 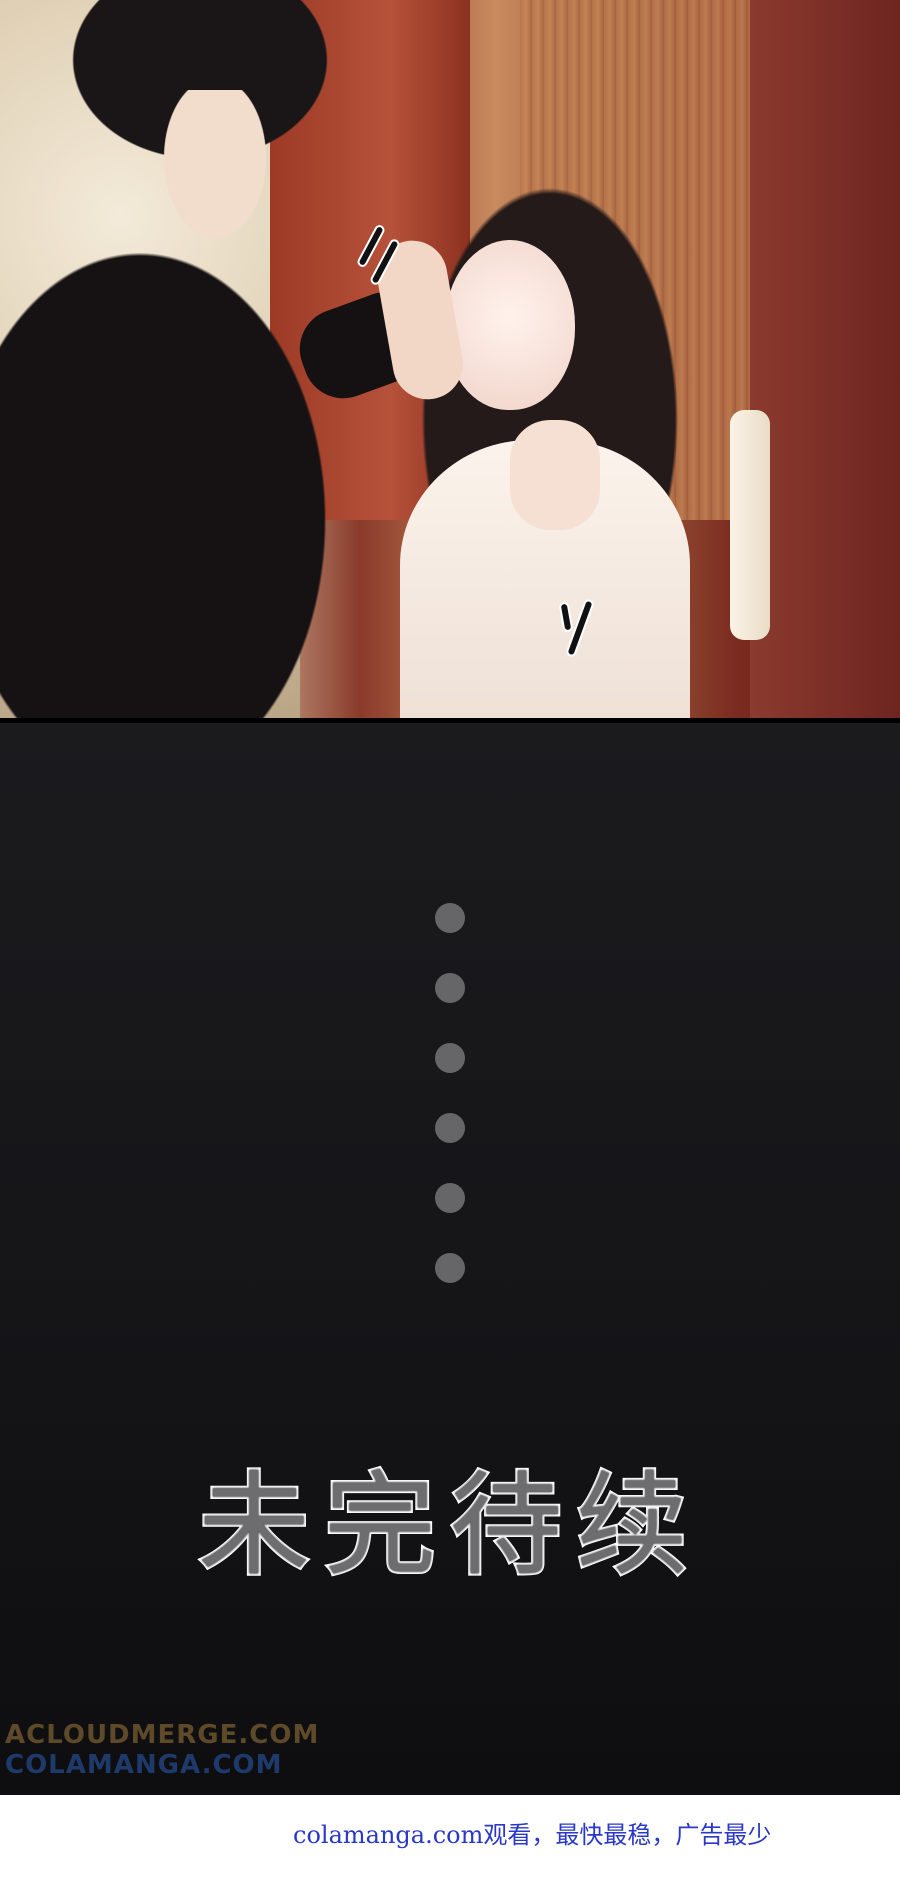 What do you see at coordinates (449, 1526) in the screenshot?
I see `ending-title: 未完待续` at bounding box center [449, 1526].